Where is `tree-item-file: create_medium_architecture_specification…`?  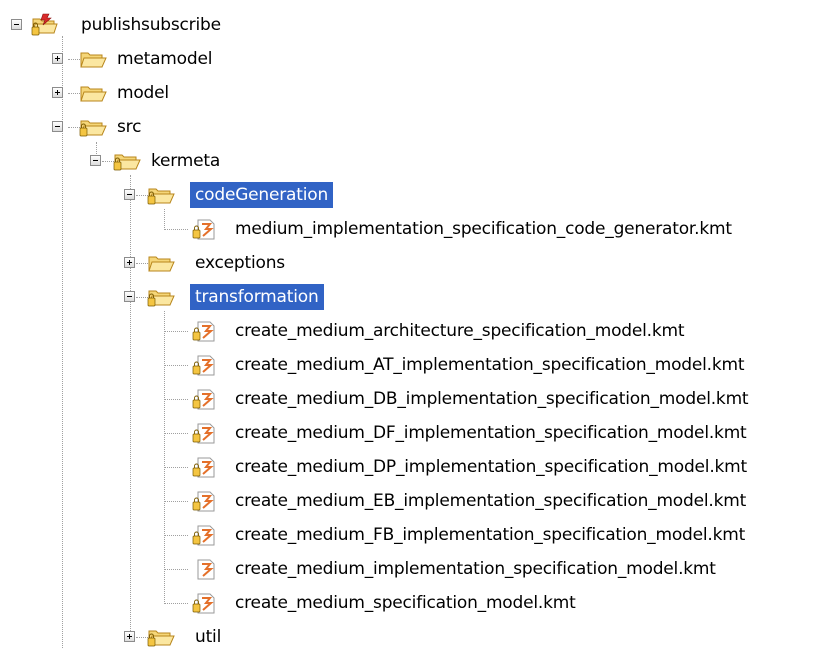 tree-item-file: create_medium_architecture_specification… is located at coordinates (408, 331).